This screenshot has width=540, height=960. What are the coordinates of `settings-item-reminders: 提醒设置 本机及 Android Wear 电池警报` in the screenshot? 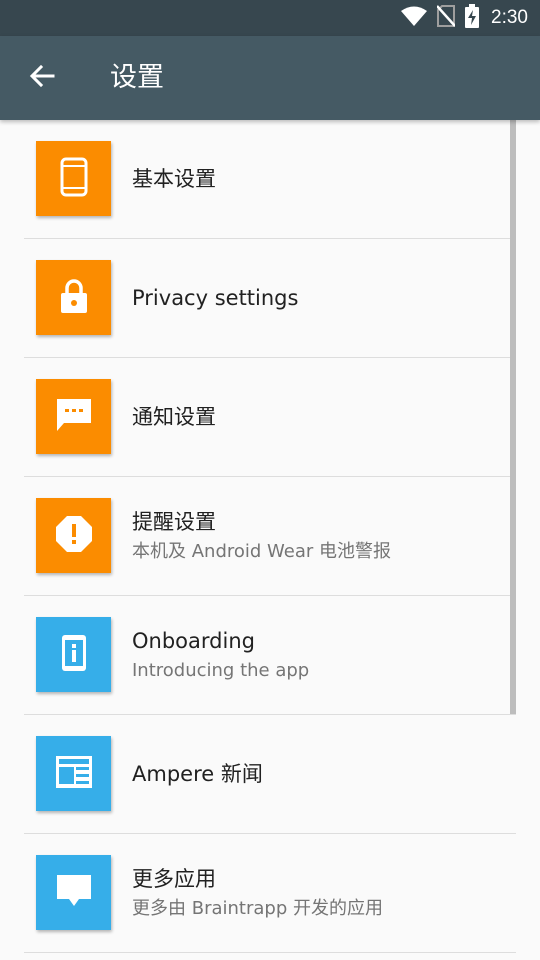 It's located at (270, 536).